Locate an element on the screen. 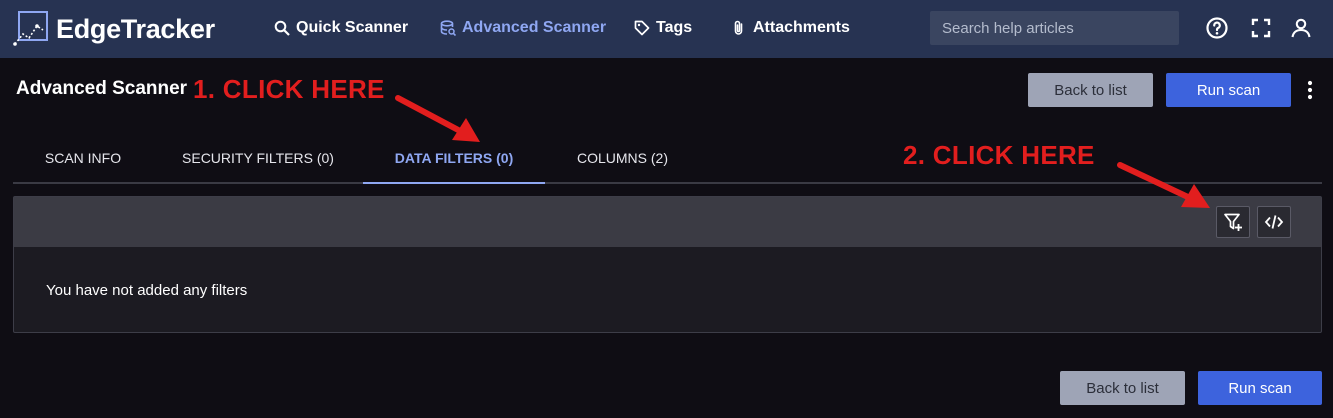 The height and width of the screenshot is (418, 1333). code-icon is located at coordinates (1274, 222).